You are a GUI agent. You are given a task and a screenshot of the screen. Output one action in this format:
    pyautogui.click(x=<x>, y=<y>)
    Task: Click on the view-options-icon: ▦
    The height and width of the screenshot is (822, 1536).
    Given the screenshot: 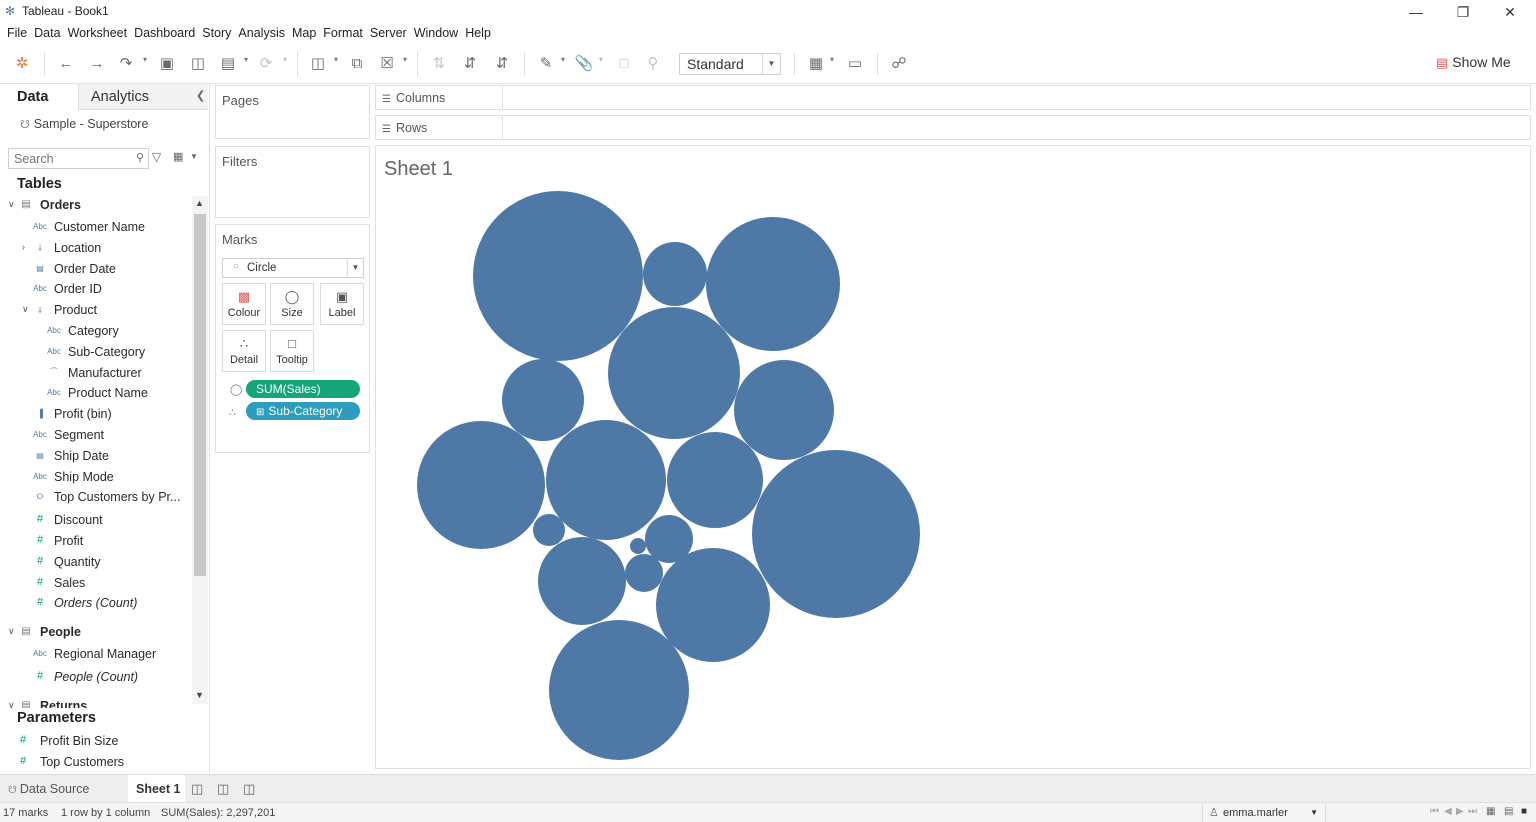 What is the action you would take?
    pyautogui.click(x=178, y=156)
    